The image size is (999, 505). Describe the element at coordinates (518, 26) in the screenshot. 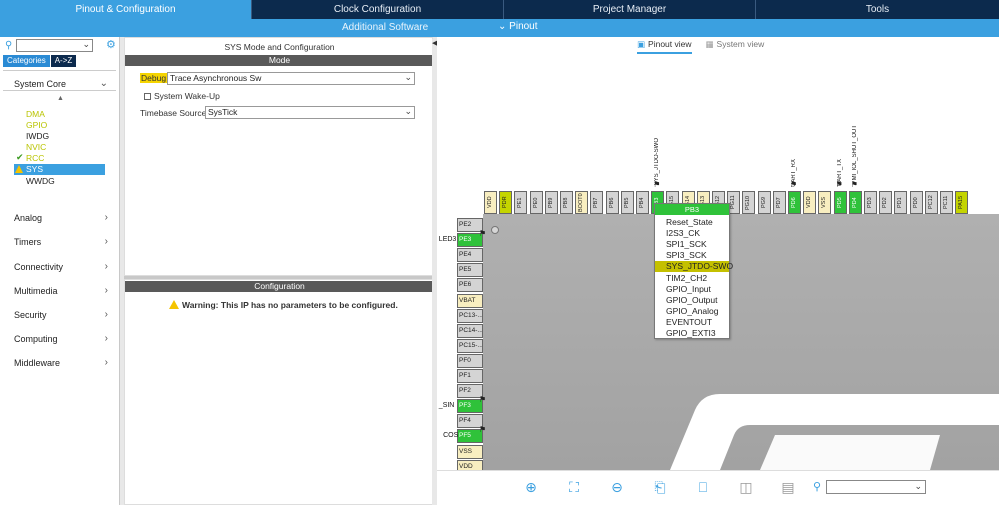

I see `pinout-menu: ⌄ Pinout` at that location.